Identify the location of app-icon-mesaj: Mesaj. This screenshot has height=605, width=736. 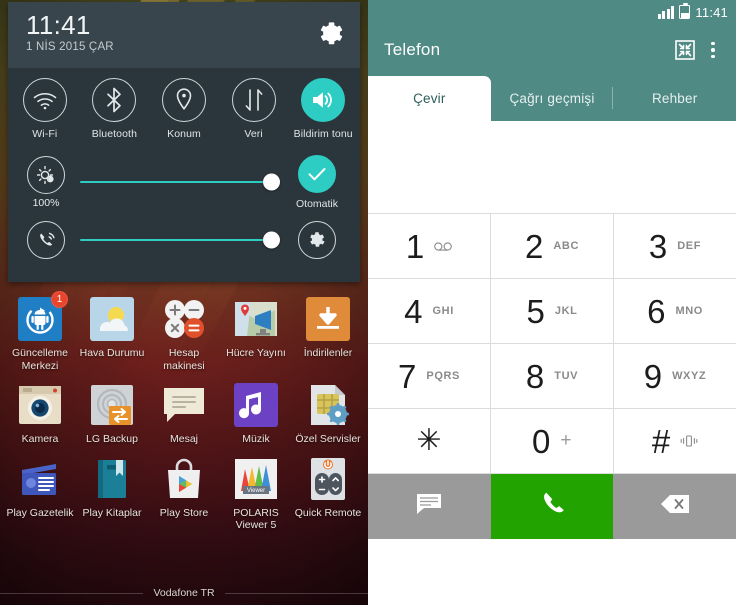
(184, 410).